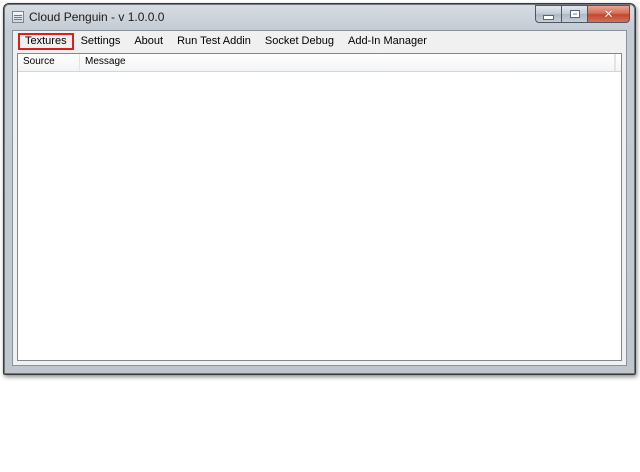  What do you see at coordinates (97, 17) in the screenshot?
I see `window-title: Cloud Penguin - v 1.0.0.0` at bounding box center [97, 17].